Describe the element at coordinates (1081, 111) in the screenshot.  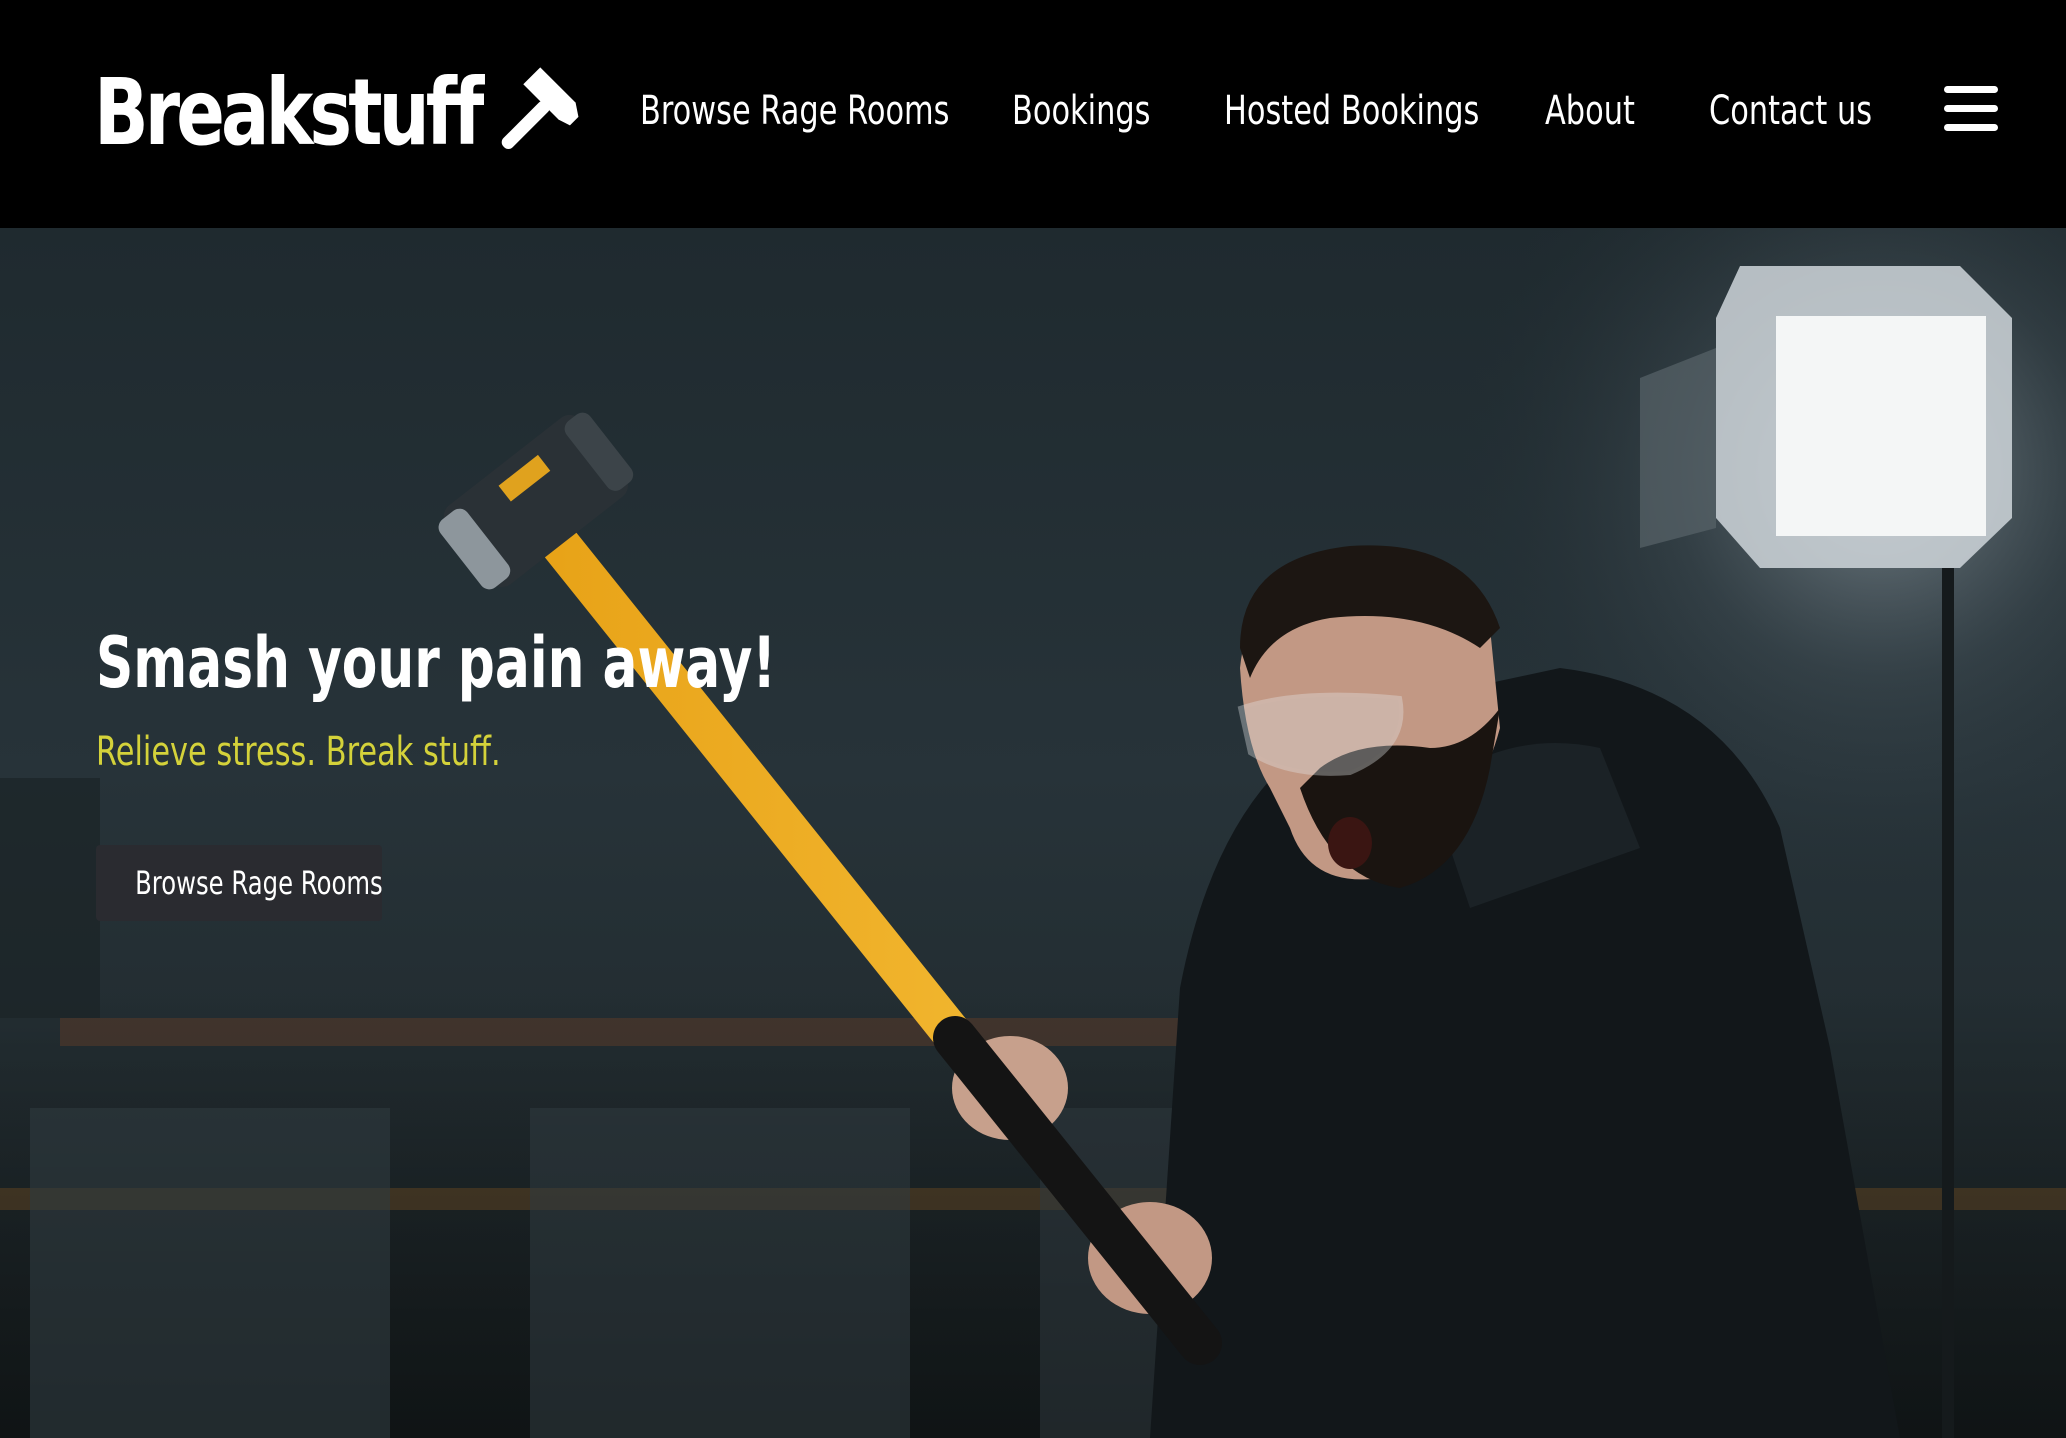
I see `nav-bookings: Bookings` at that location.